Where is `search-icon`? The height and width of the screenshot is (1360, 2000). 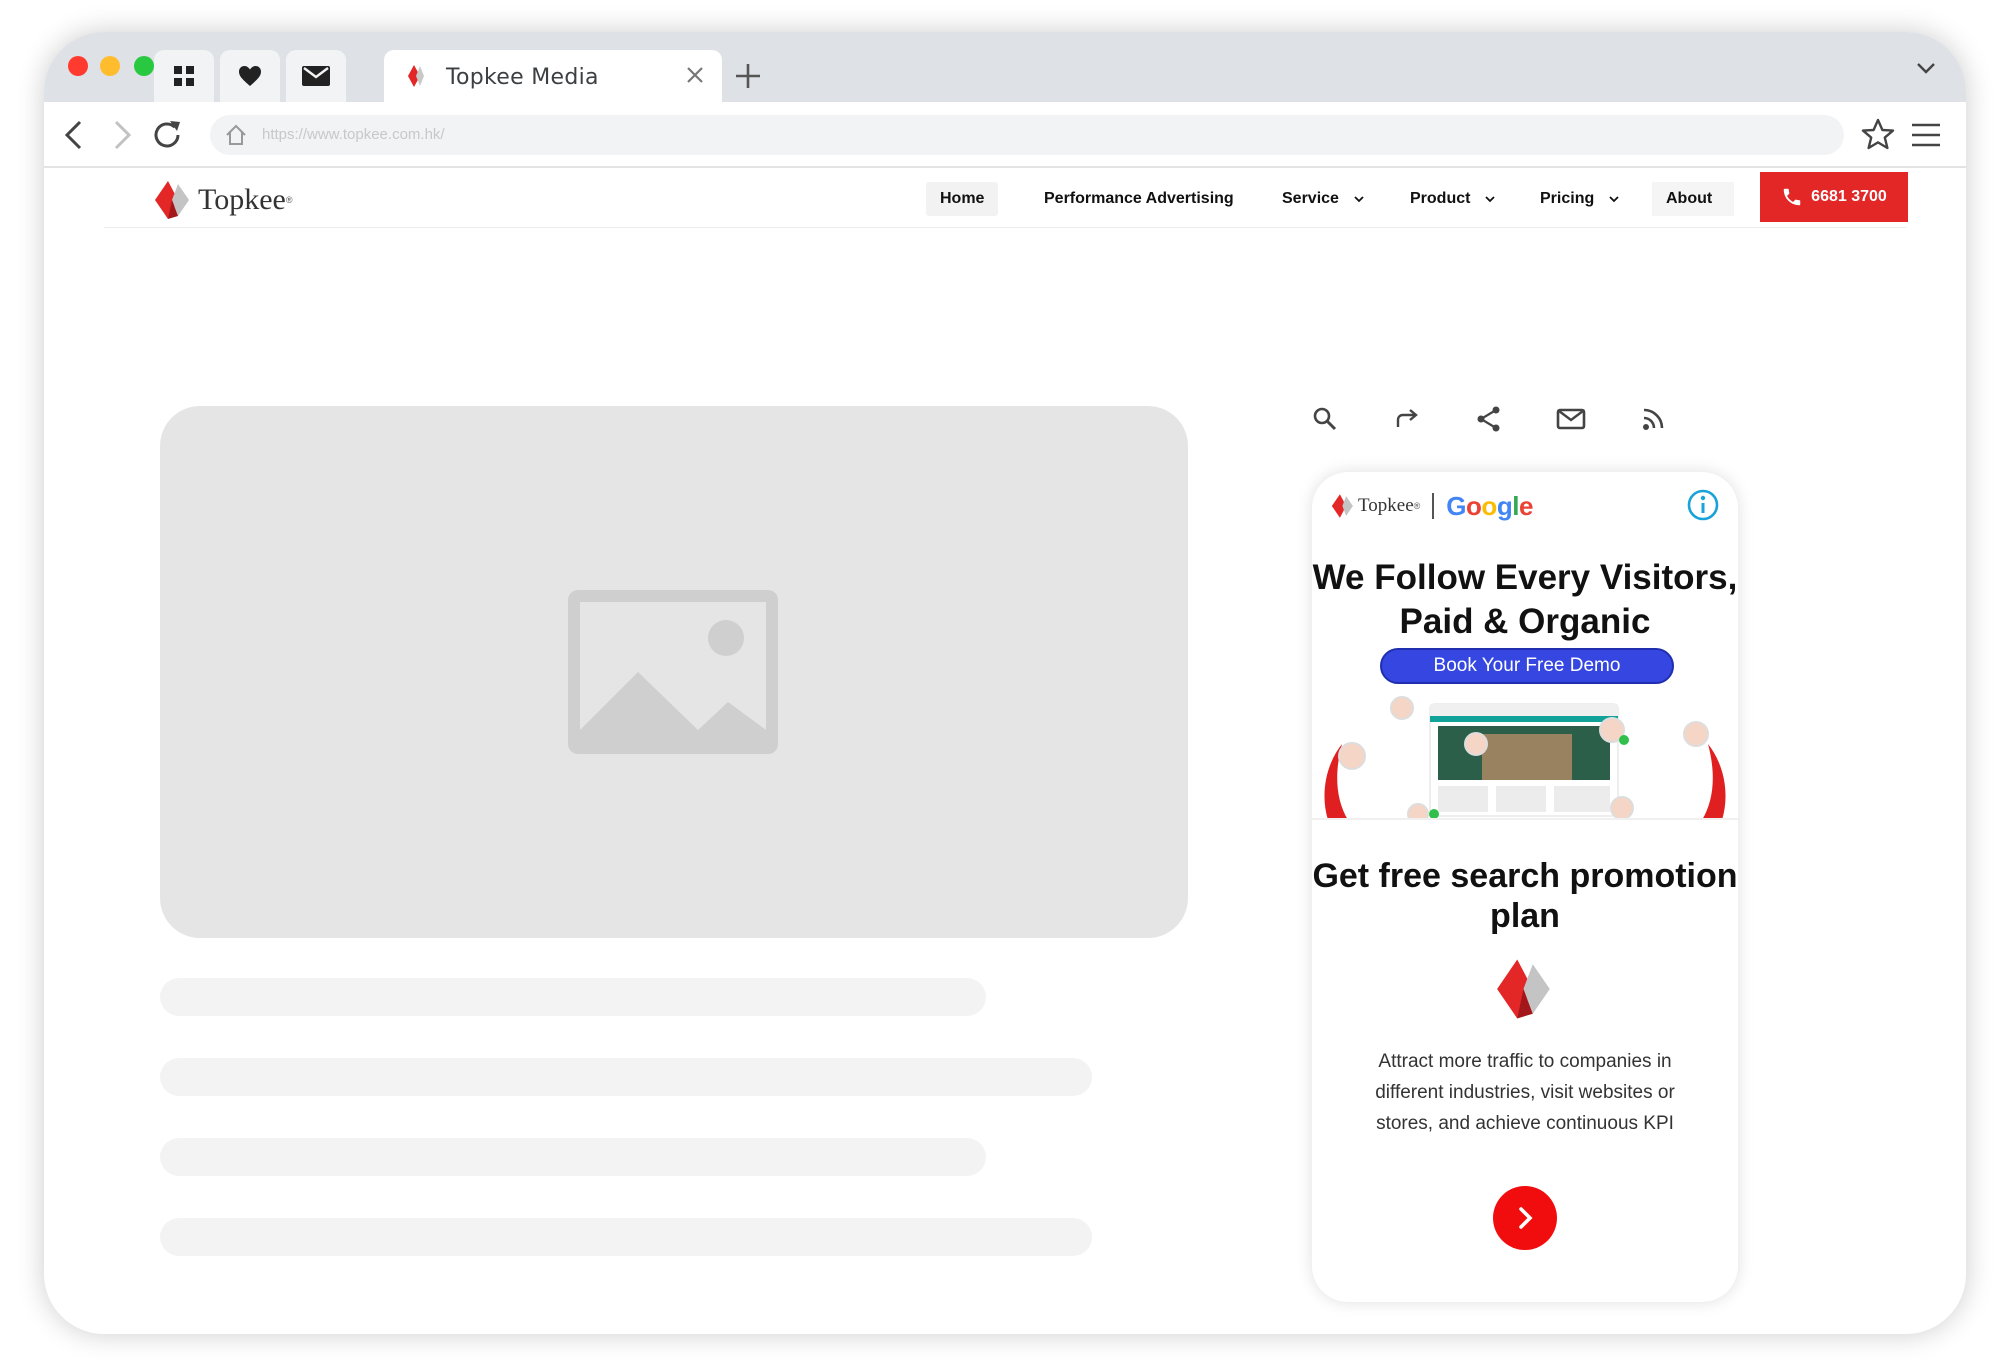
search-icon is located at coordinates (1325, 419).